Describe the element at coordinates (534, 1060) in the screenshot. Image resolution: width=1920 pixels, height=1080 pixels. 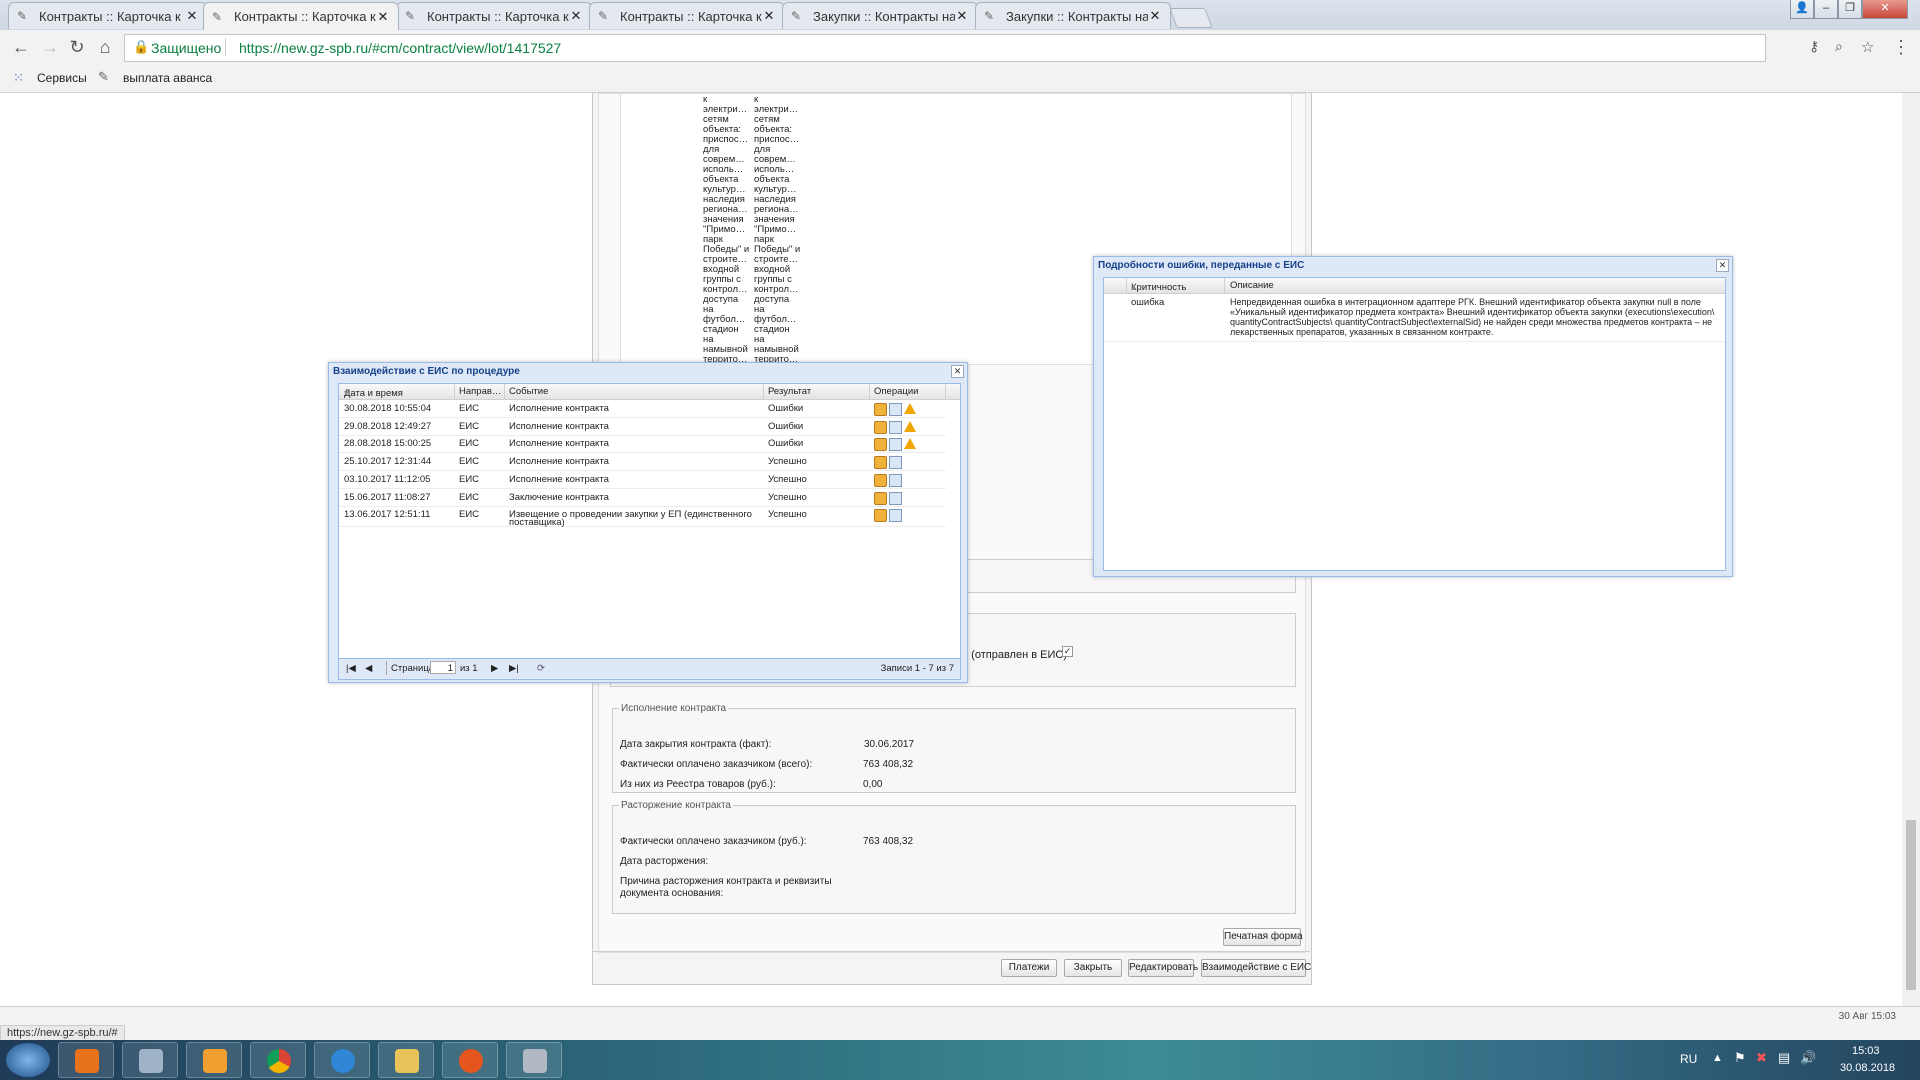
I see `tools-app-icon` at that location.